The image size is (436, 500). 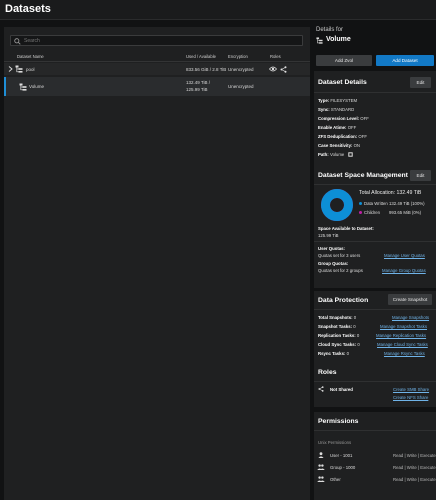 What do you see at coordinates (343, 118) in the screenshot?
I see `detail-compression: Compression Level: OFF` at bounding box center [343, 118].